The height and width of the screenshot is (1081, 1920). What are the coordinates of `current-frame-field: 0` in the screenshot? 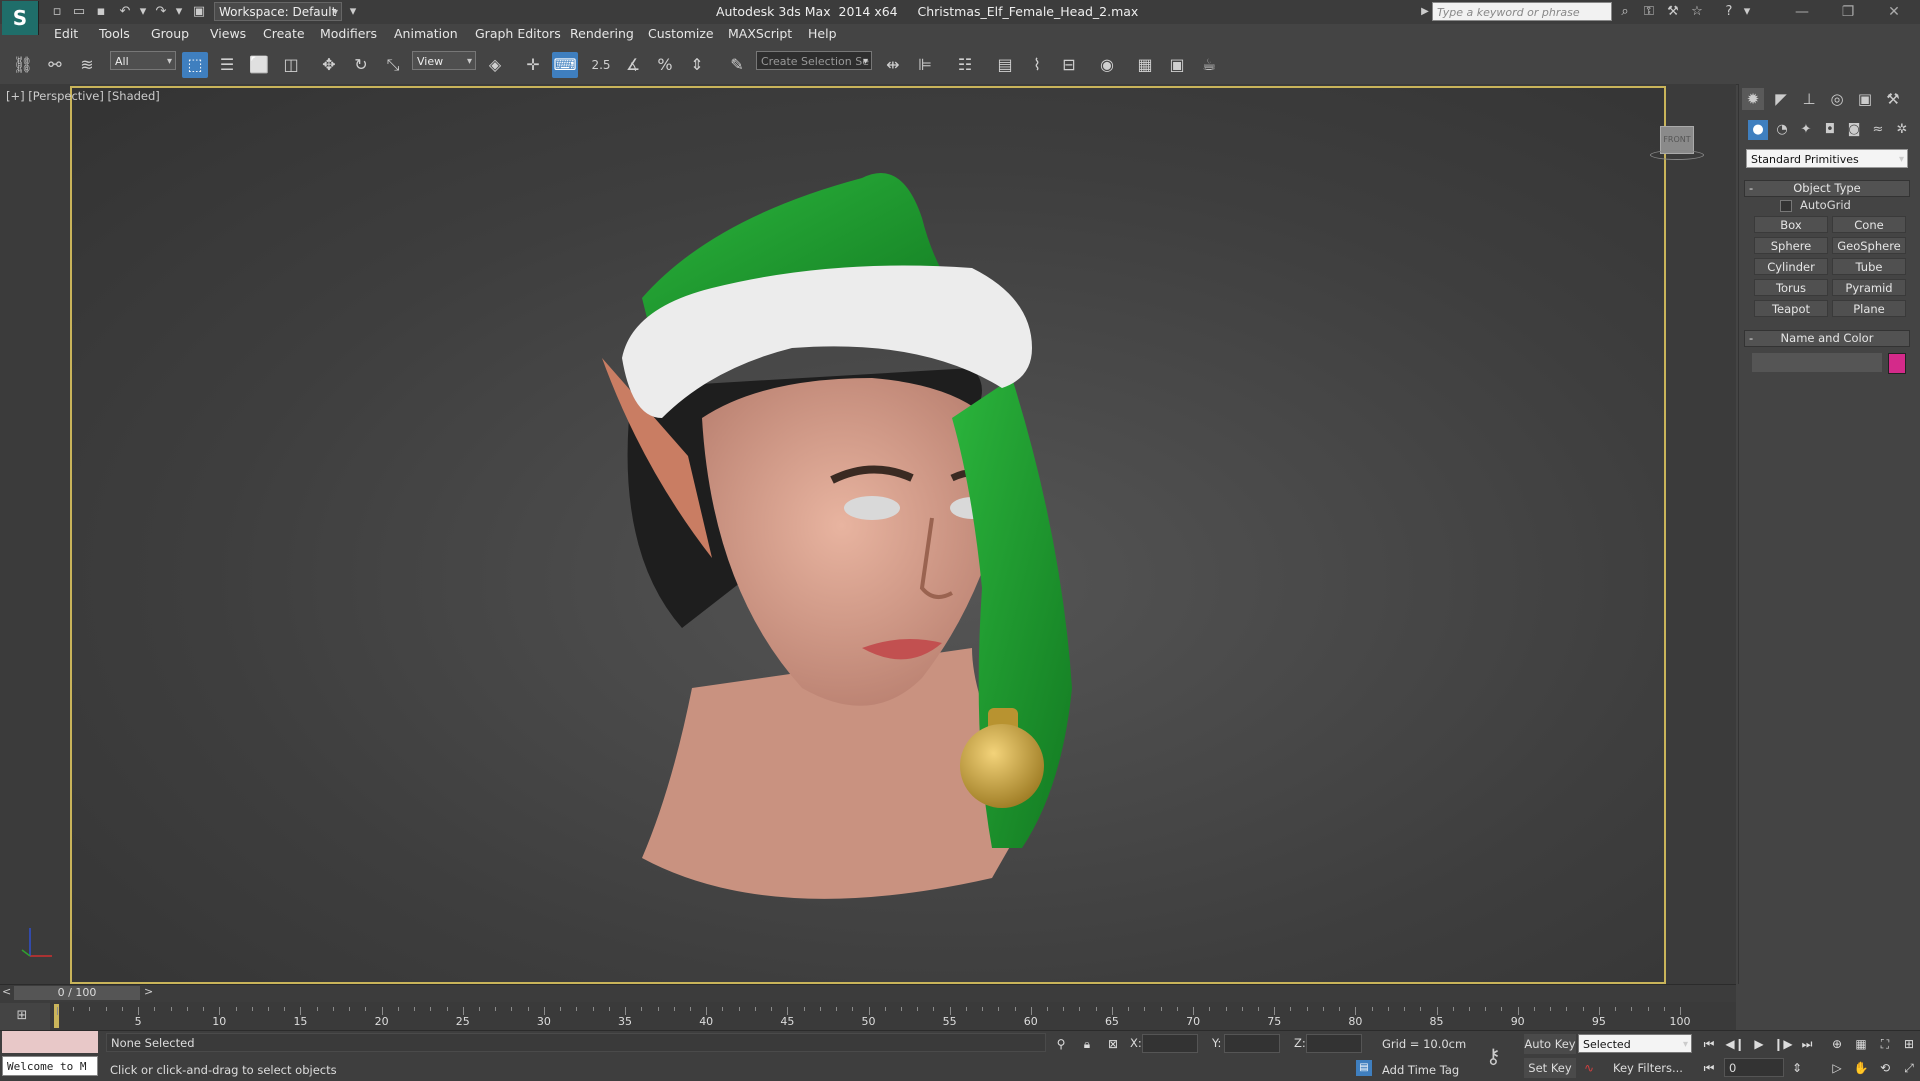 It's located at (1754, 1067).